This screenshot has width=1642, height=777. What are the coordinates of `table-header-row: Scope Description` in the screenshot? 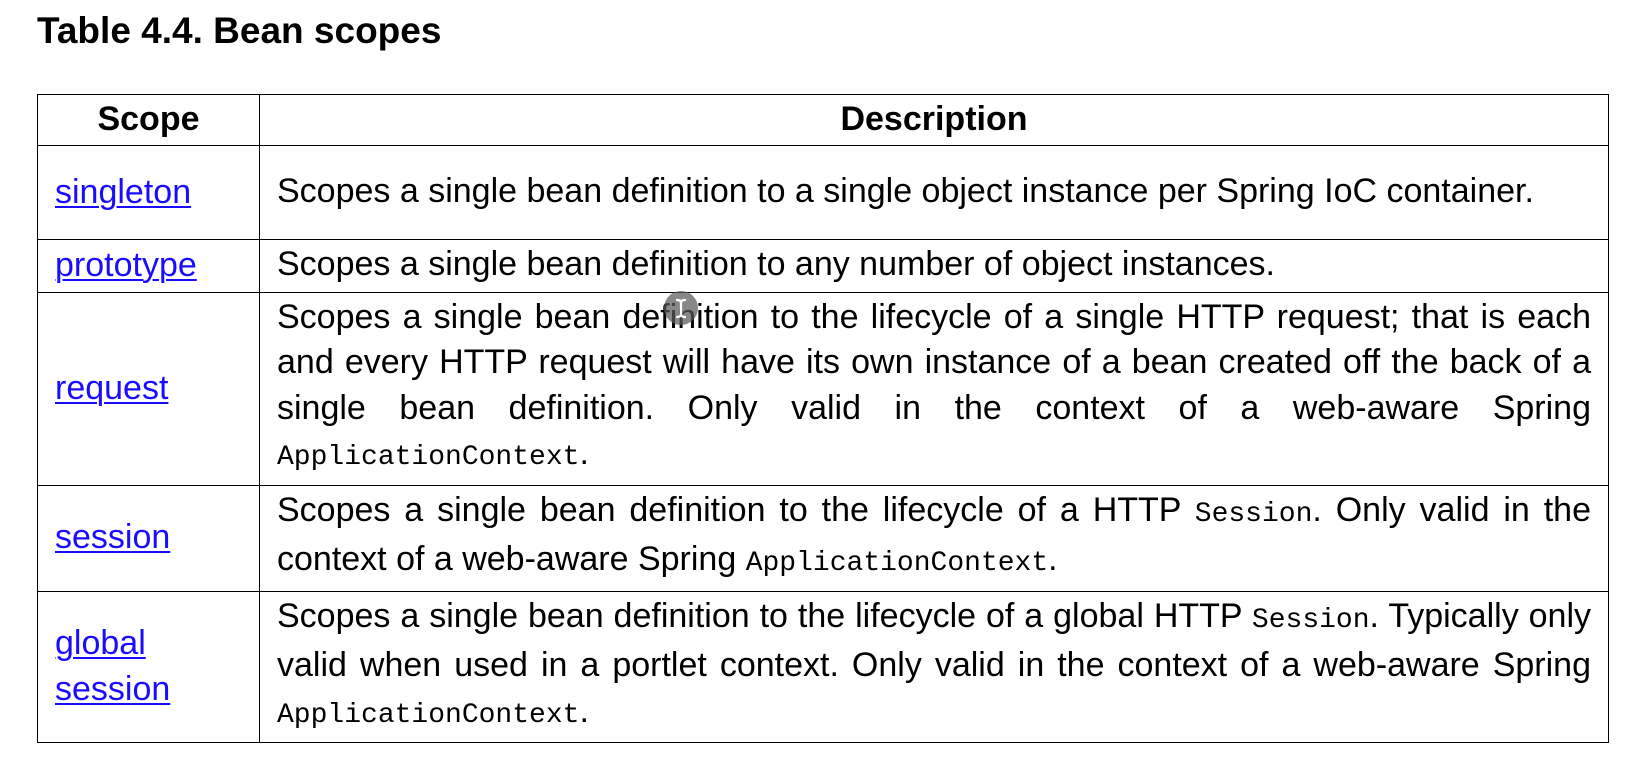 It's located at (823, 120).